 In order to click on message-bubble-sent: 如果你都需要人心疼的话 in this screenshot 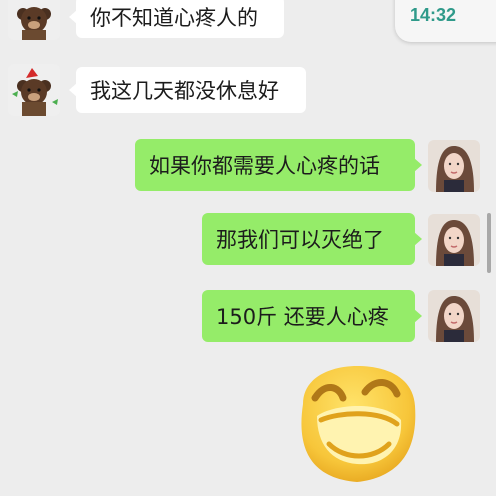, I will do `click(278, 165)`.